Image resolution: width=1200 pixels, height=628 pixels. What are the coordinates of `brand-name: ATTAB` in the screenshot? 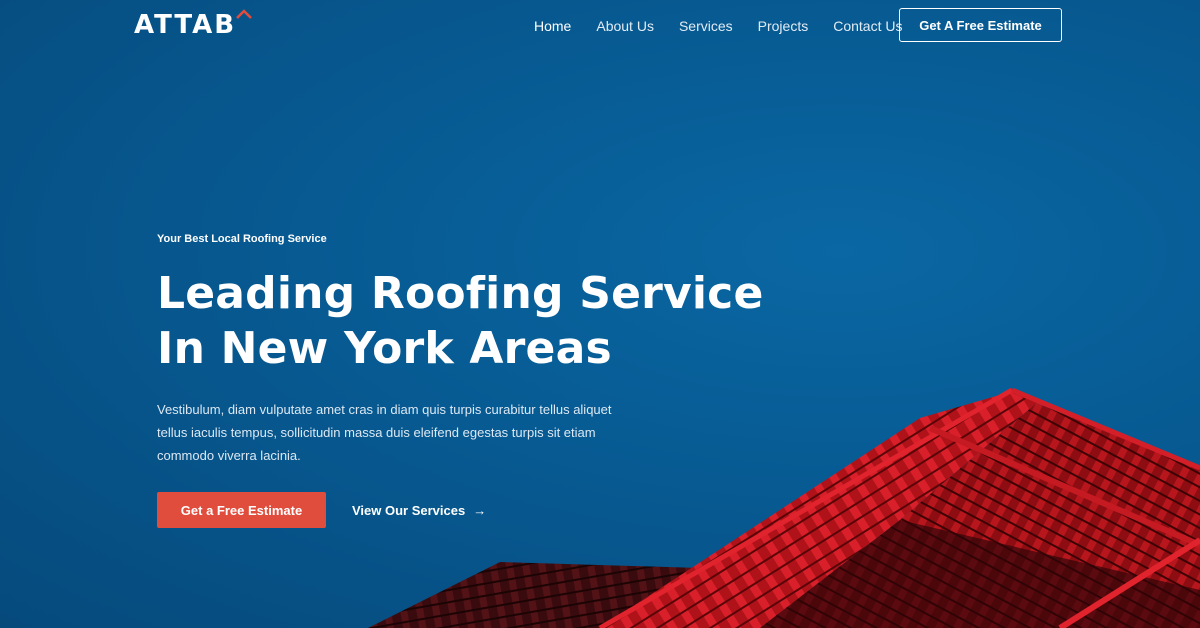 It's located at (185, 25).